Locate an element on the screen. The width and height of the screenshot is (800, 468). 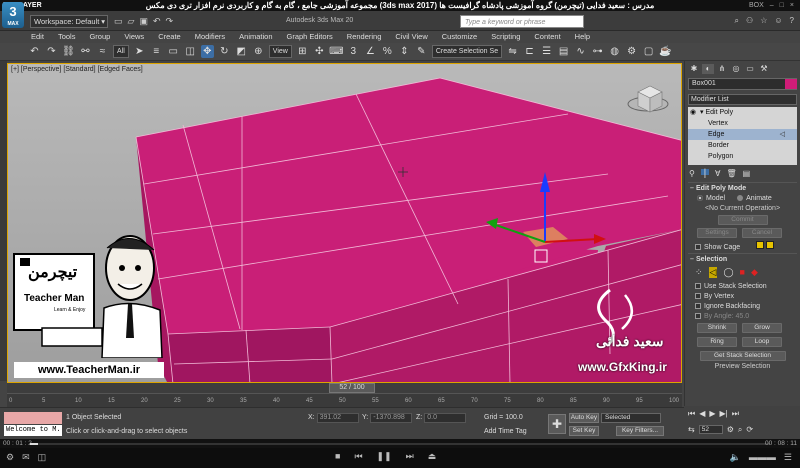
zoom-icon: ⌕ is located at coordinates (740, 430).